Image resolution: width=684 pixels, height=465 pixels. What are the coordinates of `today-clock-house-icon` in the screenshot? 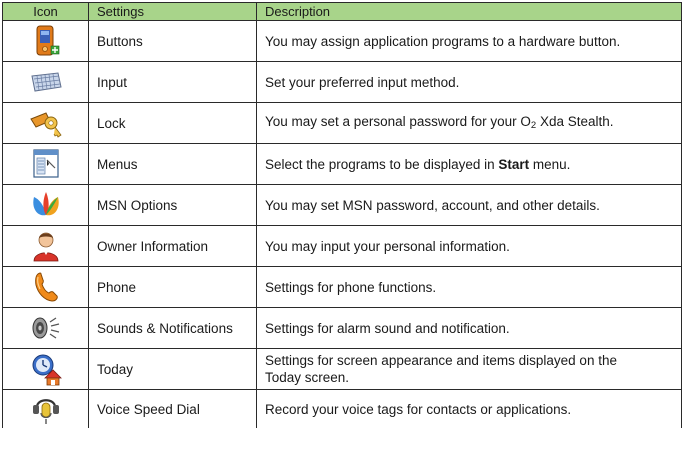 It's located at (46, 369).